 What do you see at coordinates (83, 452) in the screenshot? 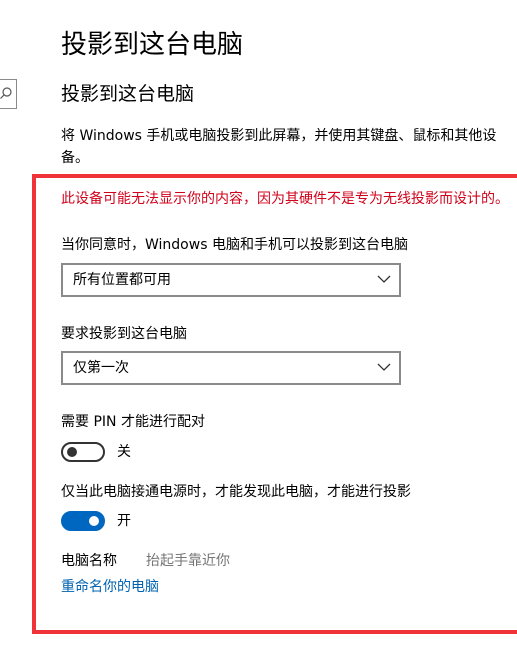
I see `require-pin-toggle` at bounding box center [83, 452].